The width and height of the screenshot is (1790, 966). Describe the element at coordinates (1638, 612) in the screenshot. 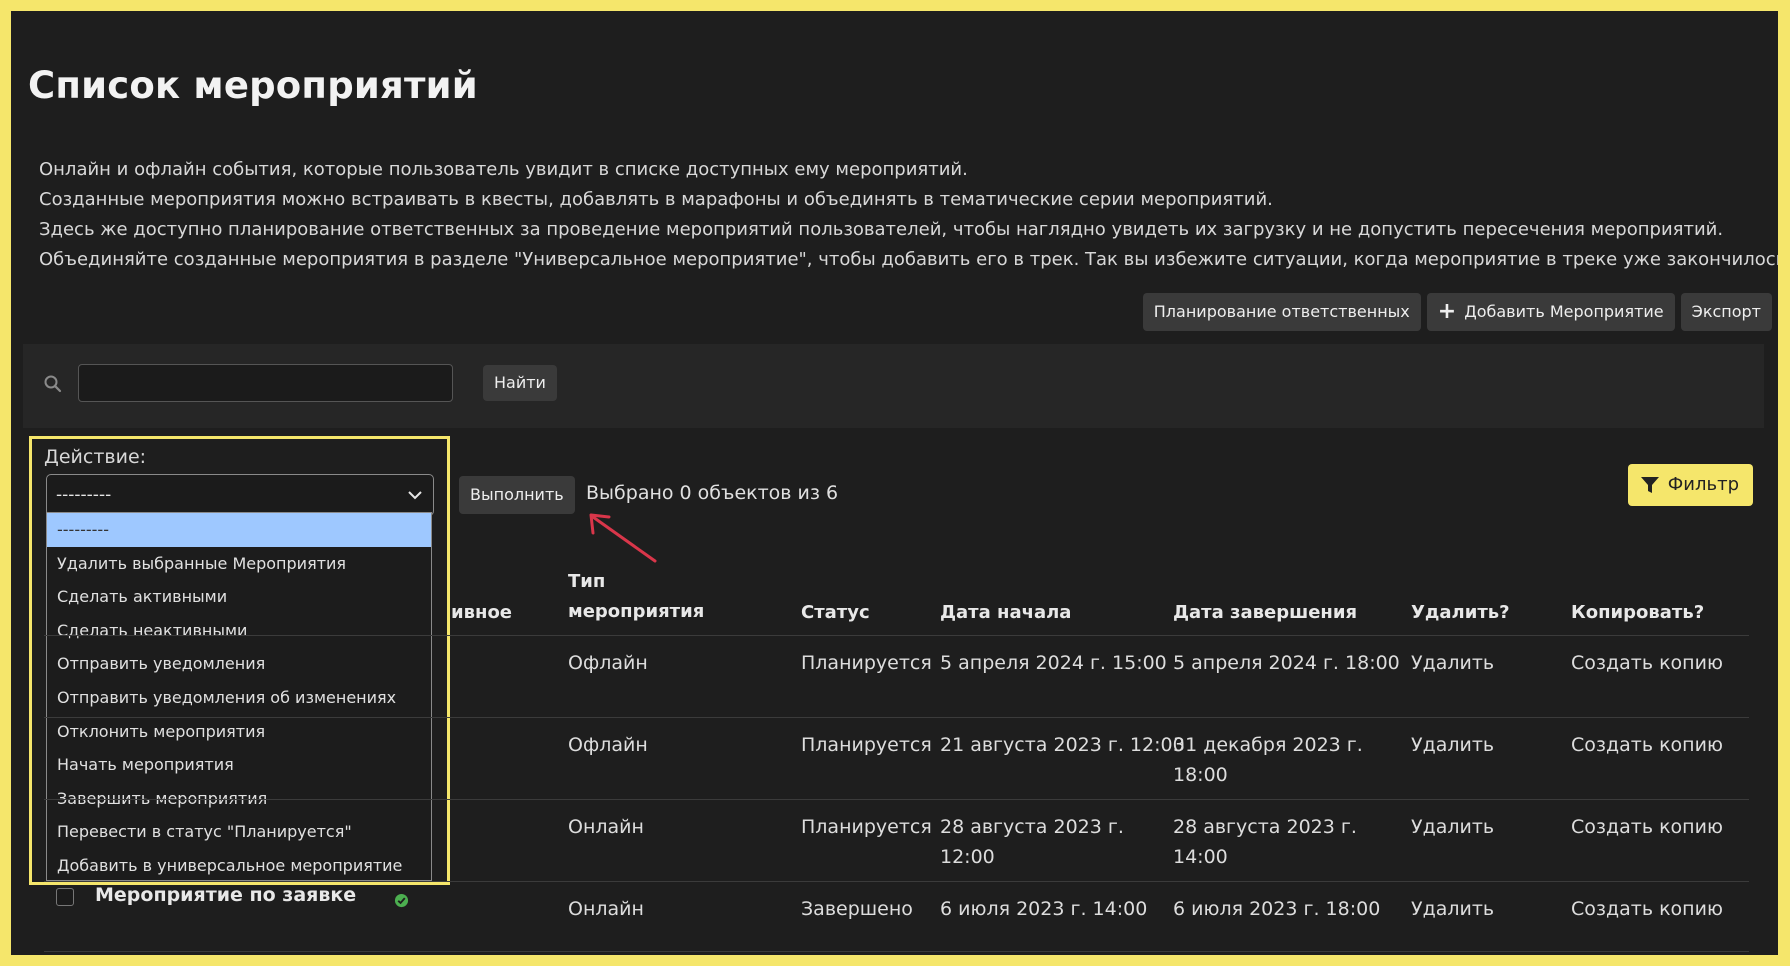

I see `header-copy: Копировать?` at that location.